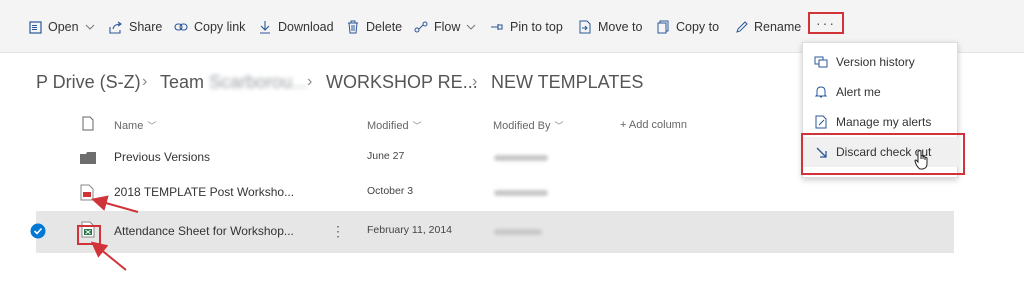  Describe the element at coordinates (821, 122) in the screenshot. I see `manage-alerts-icon` at that location.